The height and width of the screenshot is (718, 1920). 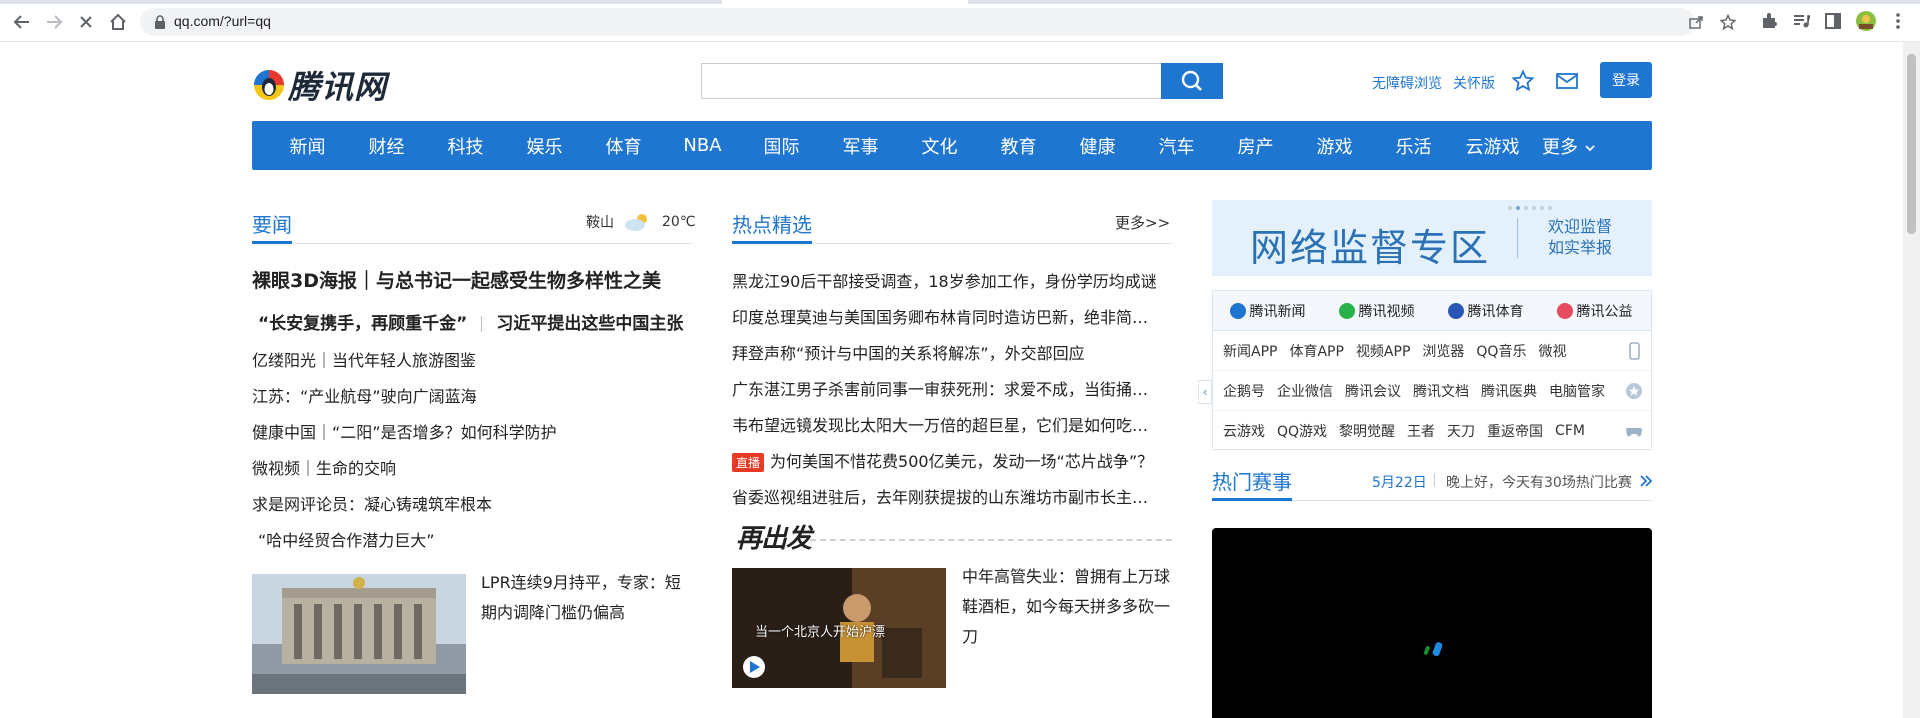 I want to click on hot-news-item: 拜登声称“预计与中国的关系将解冻”，外交部回应, so click(x=947, y=352).